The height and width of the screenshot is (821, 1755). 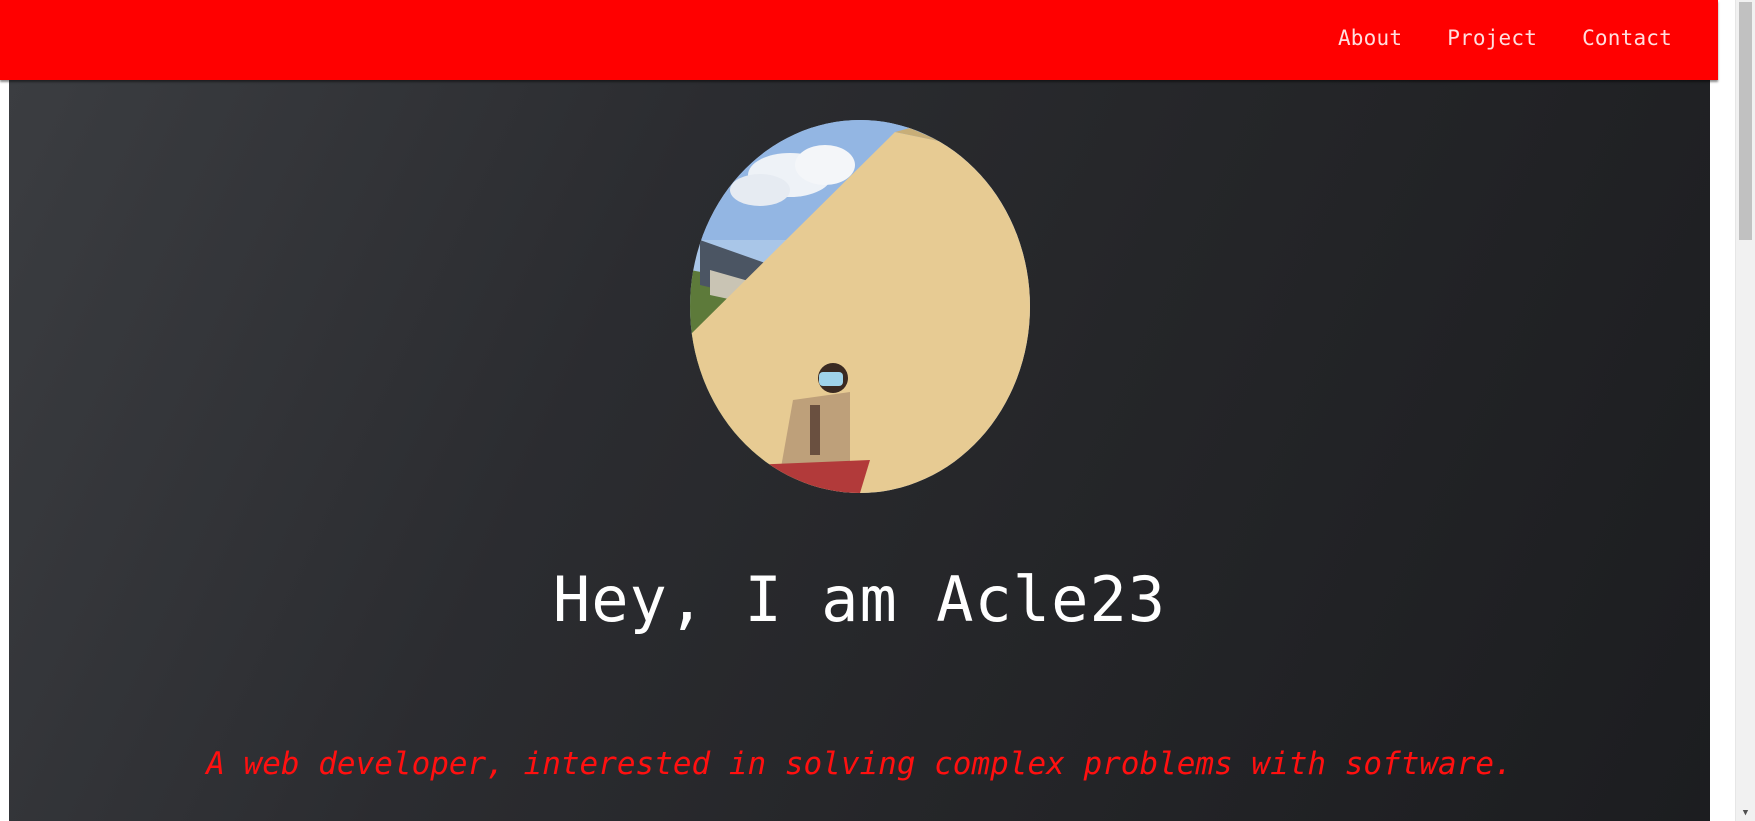 What do you see at coordinates (1627, 38) in the screenshot?
I see `nav-link-contact: Contact` at bounding box center [1627, 38].